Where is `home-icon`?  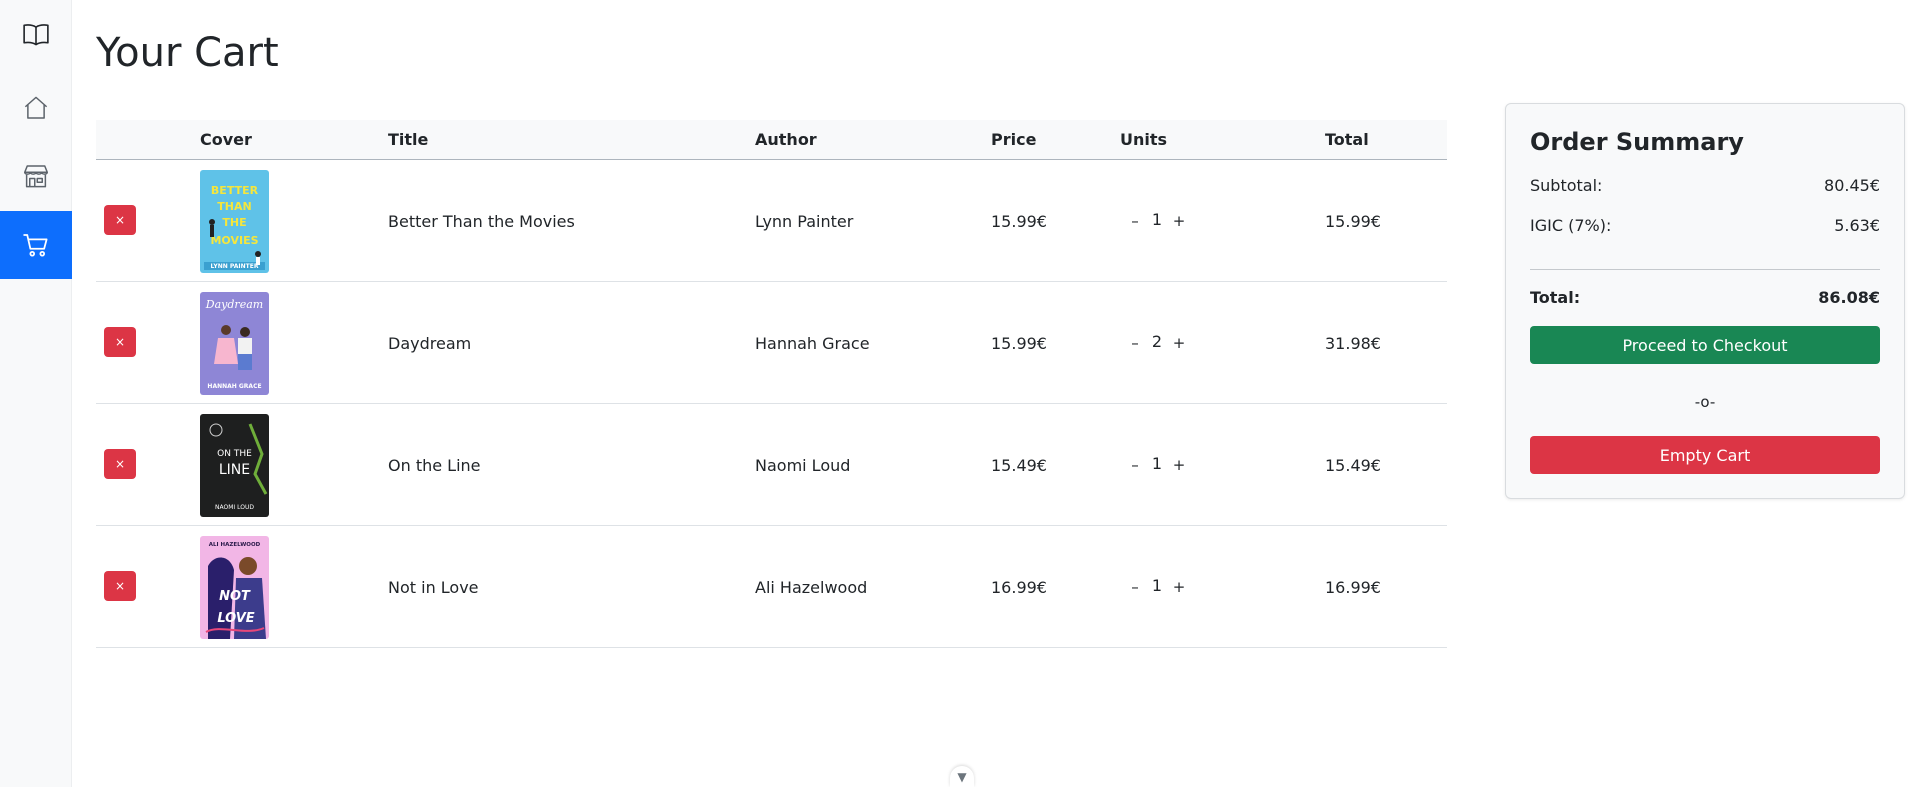 home-icon is located at coordinates (36, 107).